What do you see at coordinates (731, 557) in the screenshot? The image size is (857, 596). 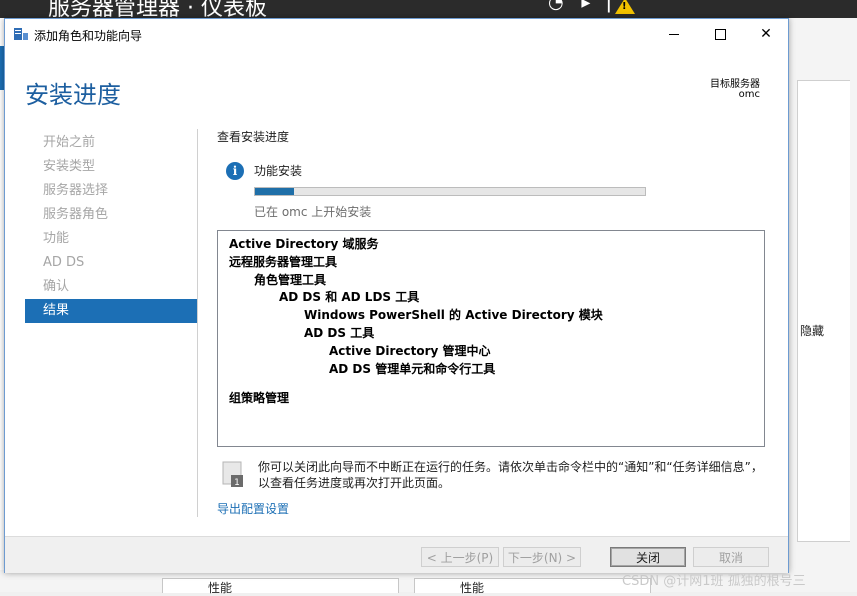 I see `cancel-button: 取消` at bounding box center [731, 557].